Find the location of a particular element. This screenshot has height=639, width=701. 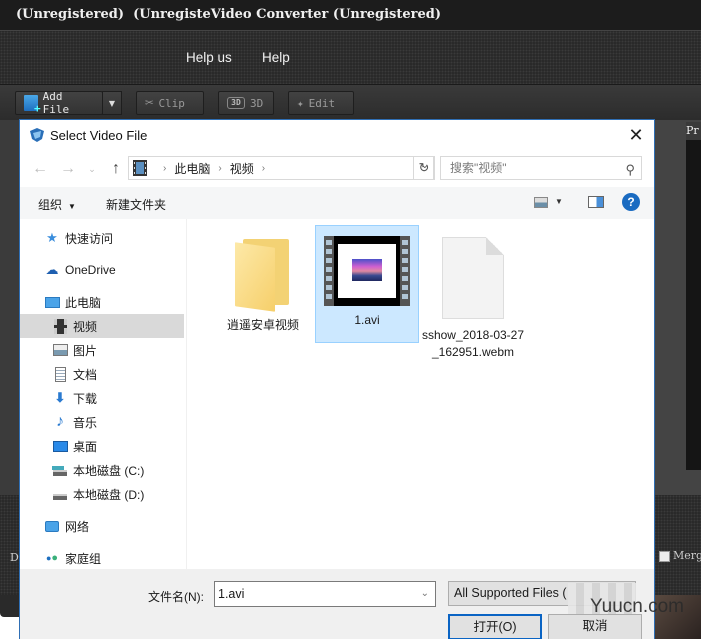

address-bar: › 此电脑 › 视频 › ⌄ is located at coordinates (281, 168).